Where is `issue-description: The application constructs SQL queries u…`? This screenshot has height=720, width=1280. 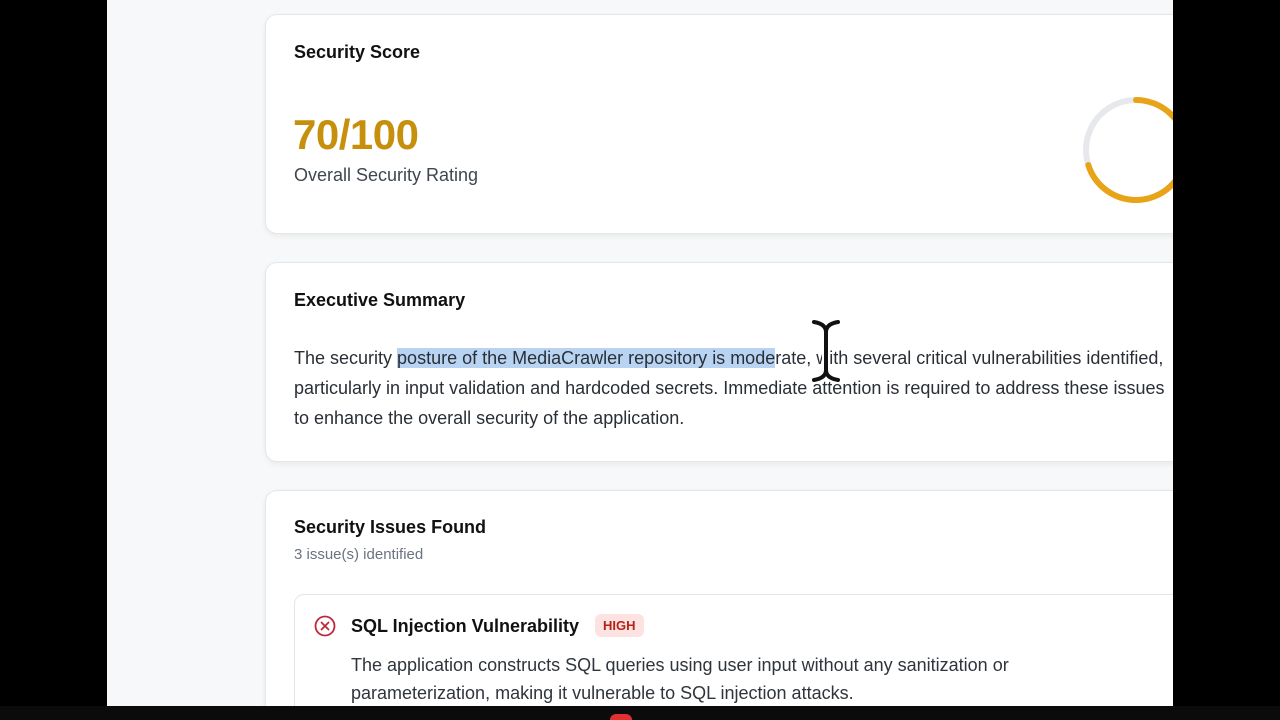 issue-description: The application constructs SQL queries u… is located at coordinates (680, 679).